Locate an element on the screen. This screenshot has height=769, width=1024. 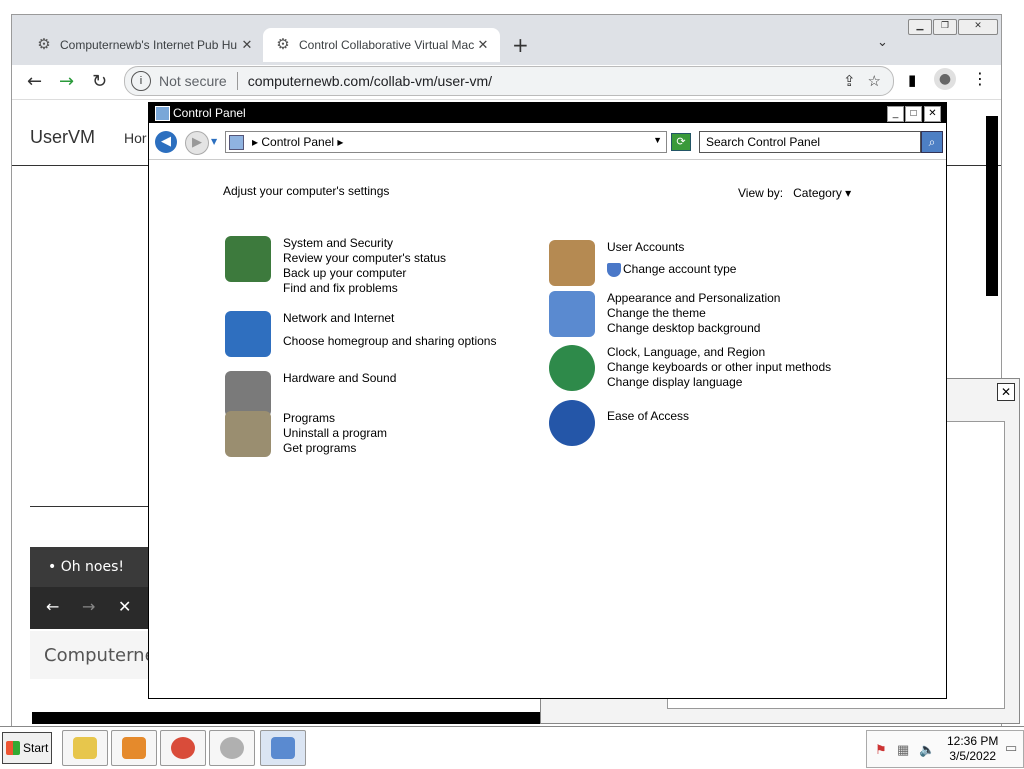
chrome-icon is located at coordinates (183, 748).